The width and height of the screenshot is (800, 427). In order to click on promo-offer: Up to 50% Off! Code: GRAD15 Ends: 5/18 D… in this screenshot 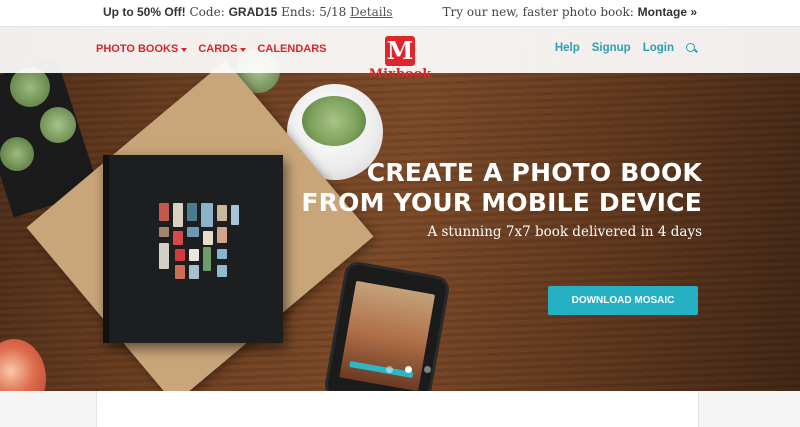, I will do `click(248, 12)`.